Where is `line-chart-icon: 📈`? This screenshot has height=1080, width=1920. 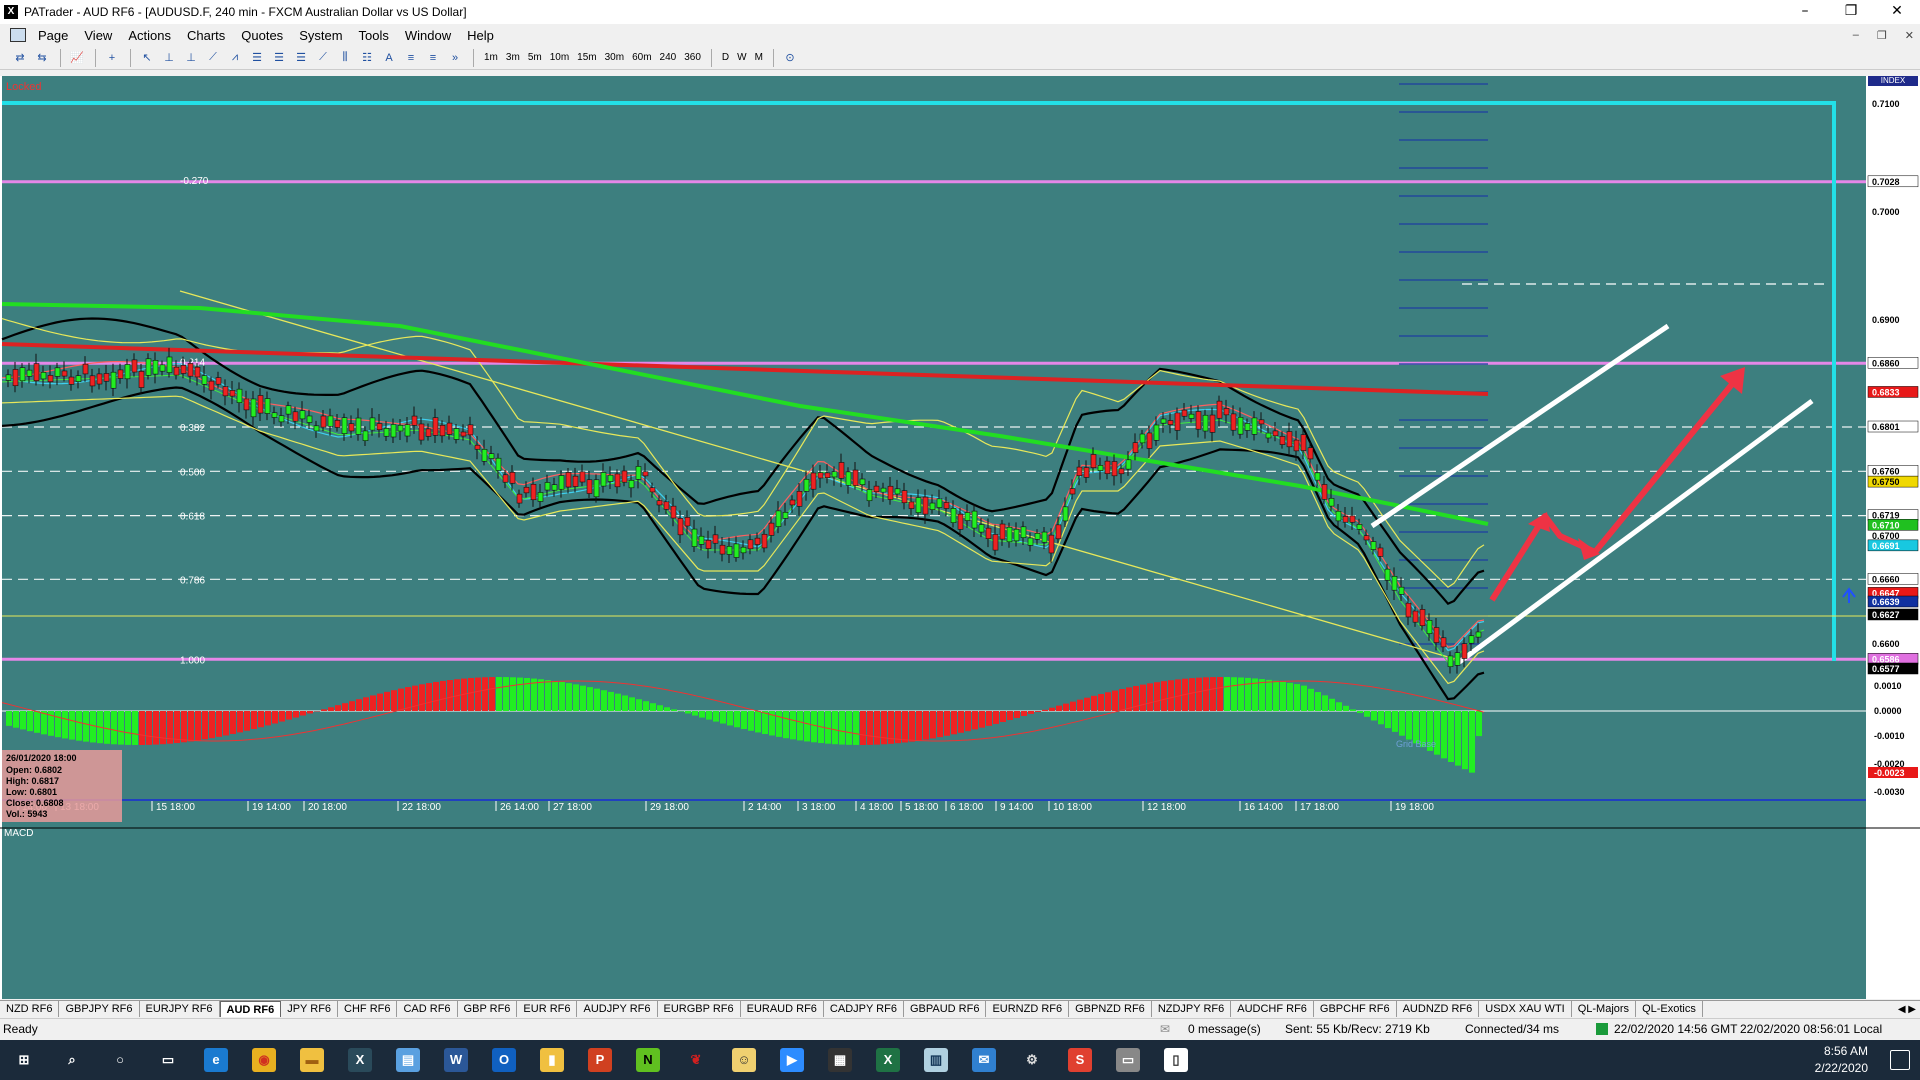 line-chart-icon: 📈 is located at coordinates (77, 58).